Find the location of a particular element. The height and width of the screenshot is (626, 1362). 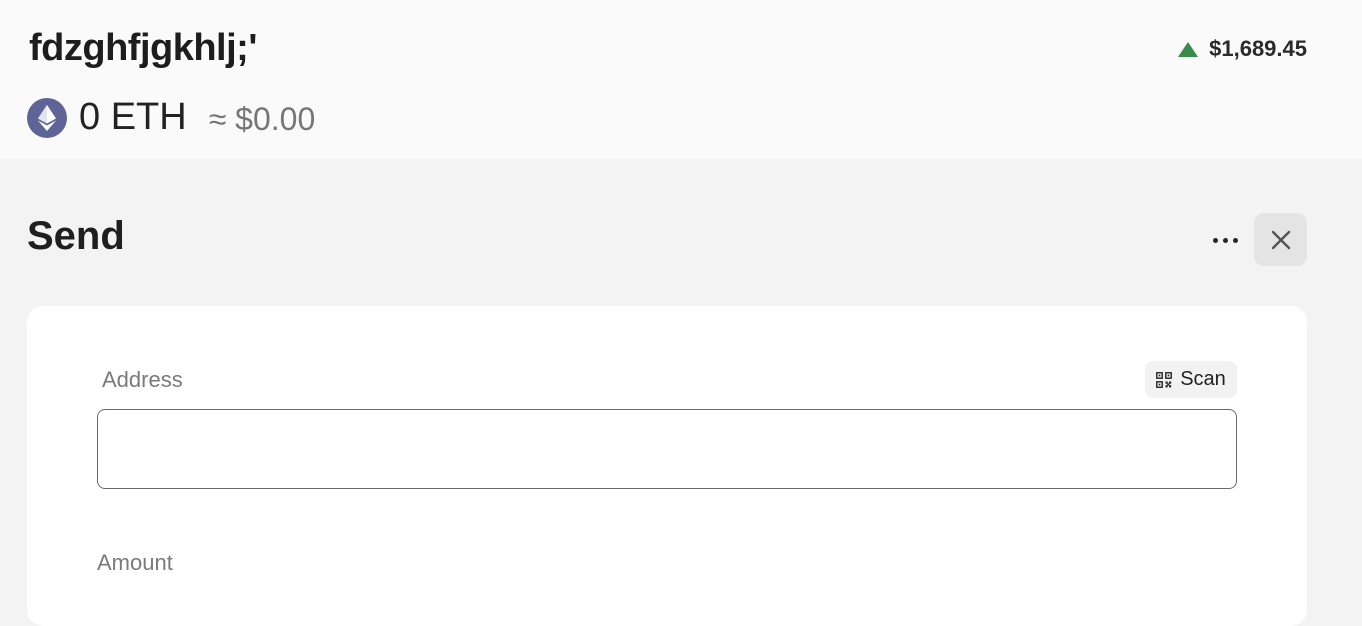

more-options-button is located at coordinates (1225, 240).